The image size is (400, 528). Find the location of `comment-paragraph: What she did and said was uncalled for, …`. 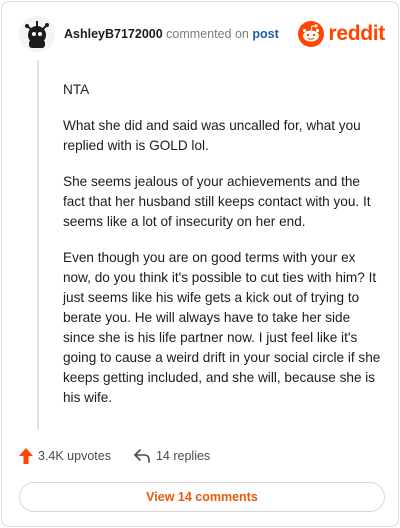

comment-paragraph: What she did and said was uncalled for, … is located at coordinates (212, 135).